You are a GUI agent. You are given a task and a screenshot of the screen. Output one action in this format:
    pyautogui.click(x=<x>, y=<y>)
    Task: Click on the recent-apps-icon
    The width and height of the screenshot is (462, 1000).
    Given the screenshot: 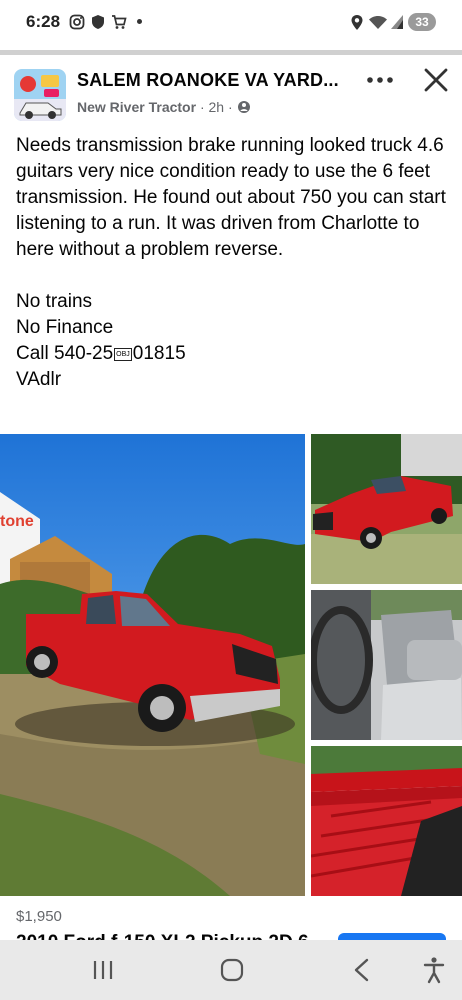 What is the action you would take?
    pyautogui.click(x=103, y=970)
    